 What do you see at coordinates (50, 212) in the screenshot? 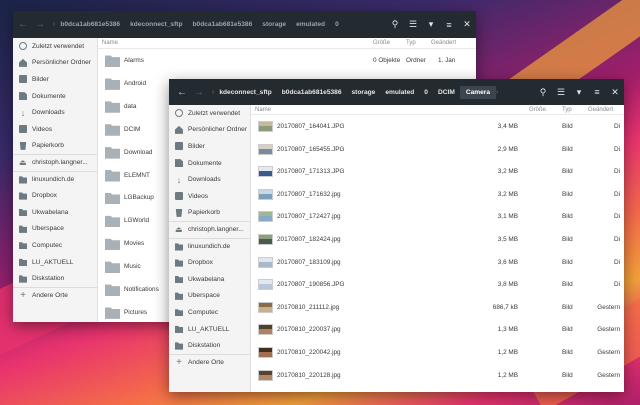
I see `sidebar-item-label: Ukwabelana` at bounding box center [50, 212].